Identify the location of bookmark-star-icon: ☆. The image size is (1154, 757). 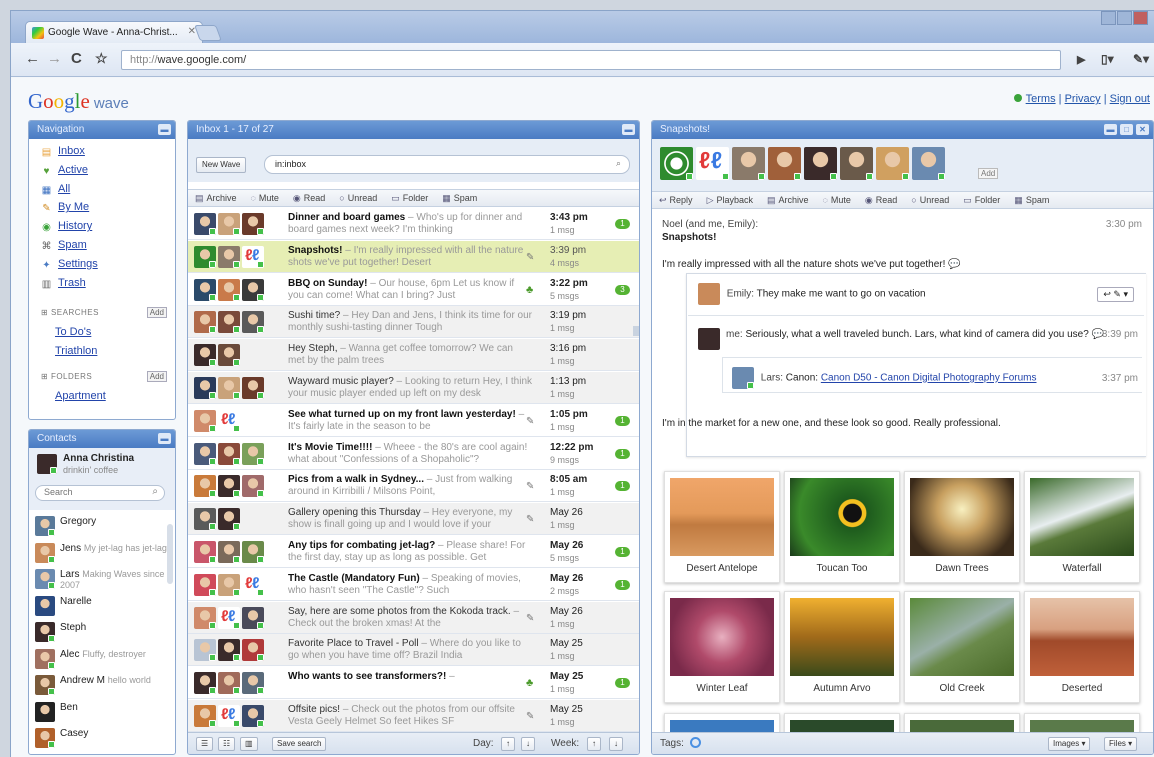
(101, 58).